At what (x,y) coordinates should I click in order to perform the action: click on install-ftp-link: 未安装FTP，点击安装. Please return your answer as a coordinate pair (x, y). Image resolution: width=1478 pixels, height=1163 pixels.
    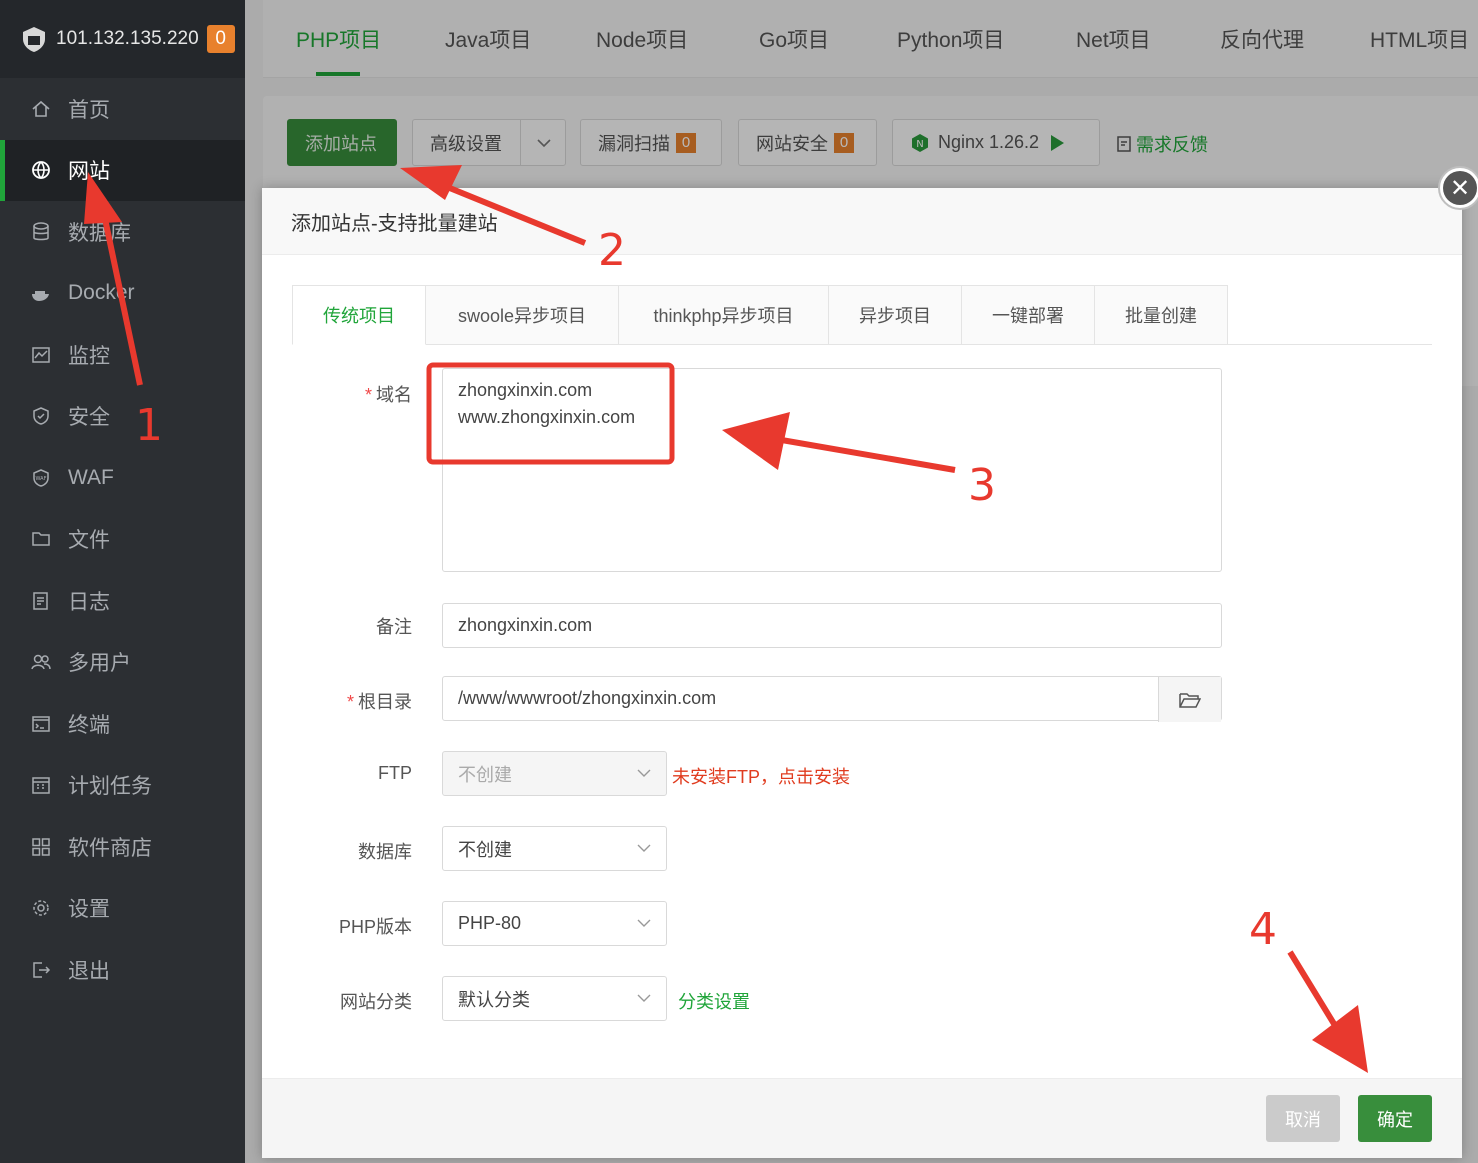
    Looking at the image, I should click on (761, 776).